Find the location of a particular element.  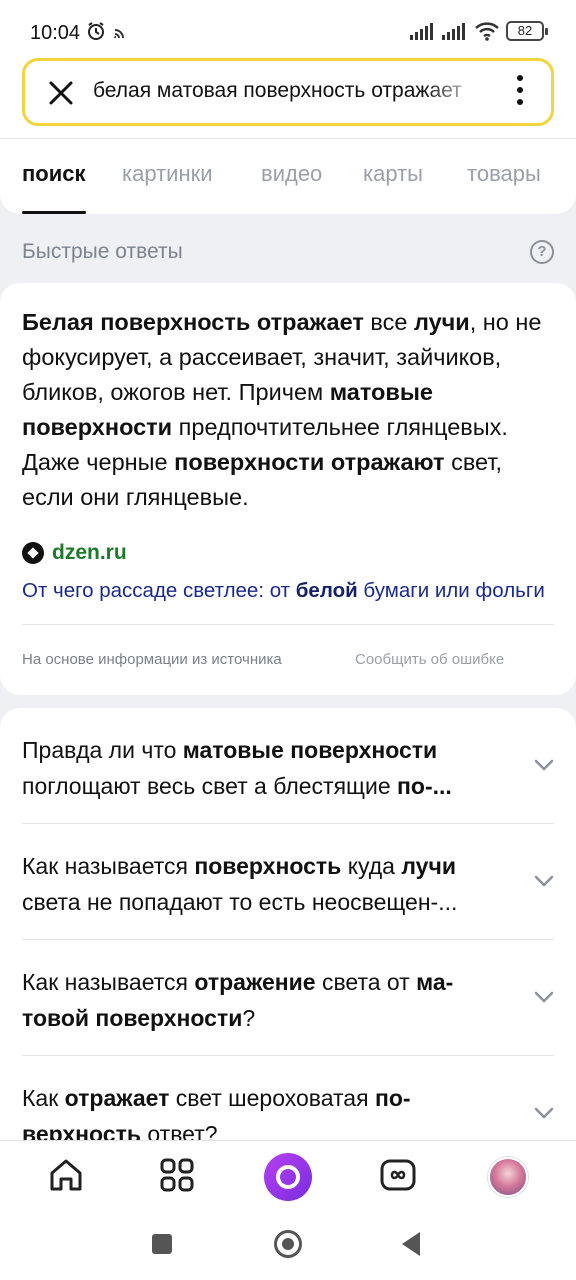

more-options-icon is located at coordinates (520, 93).